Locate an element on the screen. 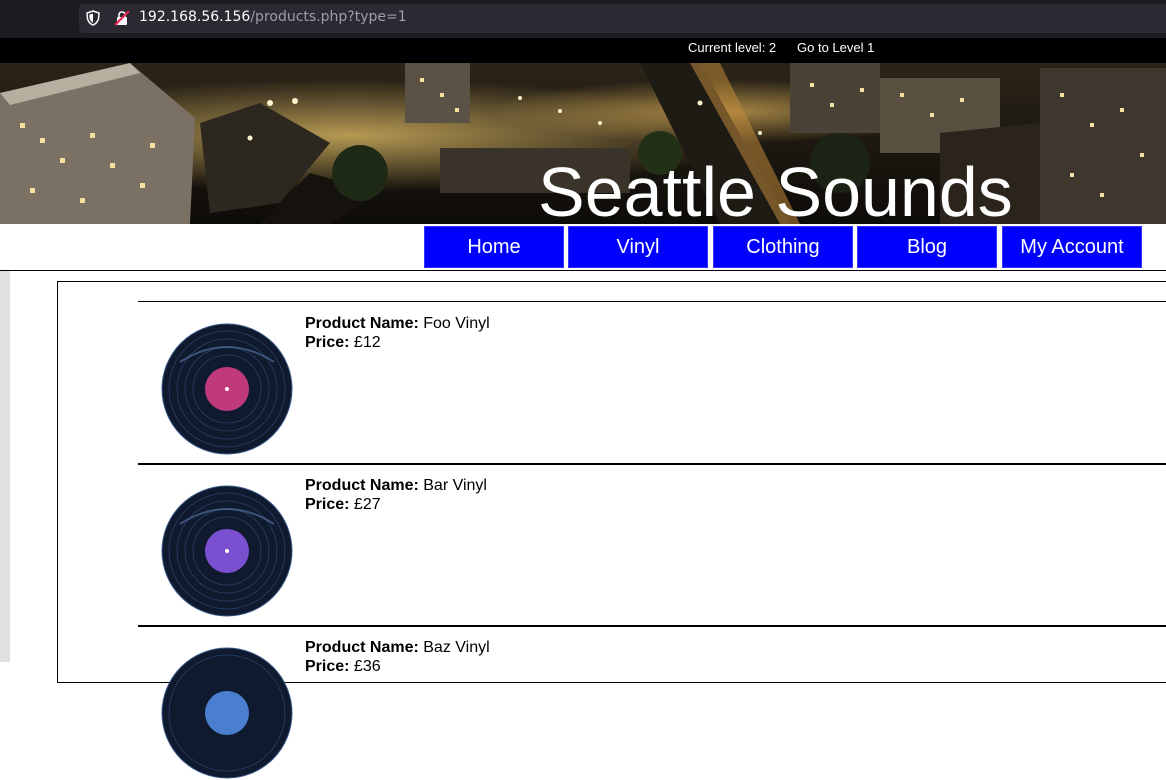 The image size is (1166, 780). site-title: Seattle Sounds is located at coordinates (775, 192).